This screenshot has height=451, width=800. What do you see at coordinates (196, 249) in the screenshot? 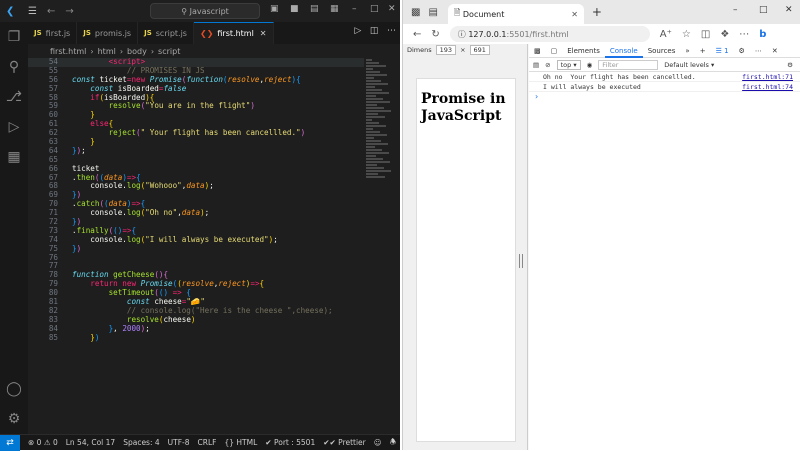
I see `code-line: 75})` at bounding box center [196, 249].